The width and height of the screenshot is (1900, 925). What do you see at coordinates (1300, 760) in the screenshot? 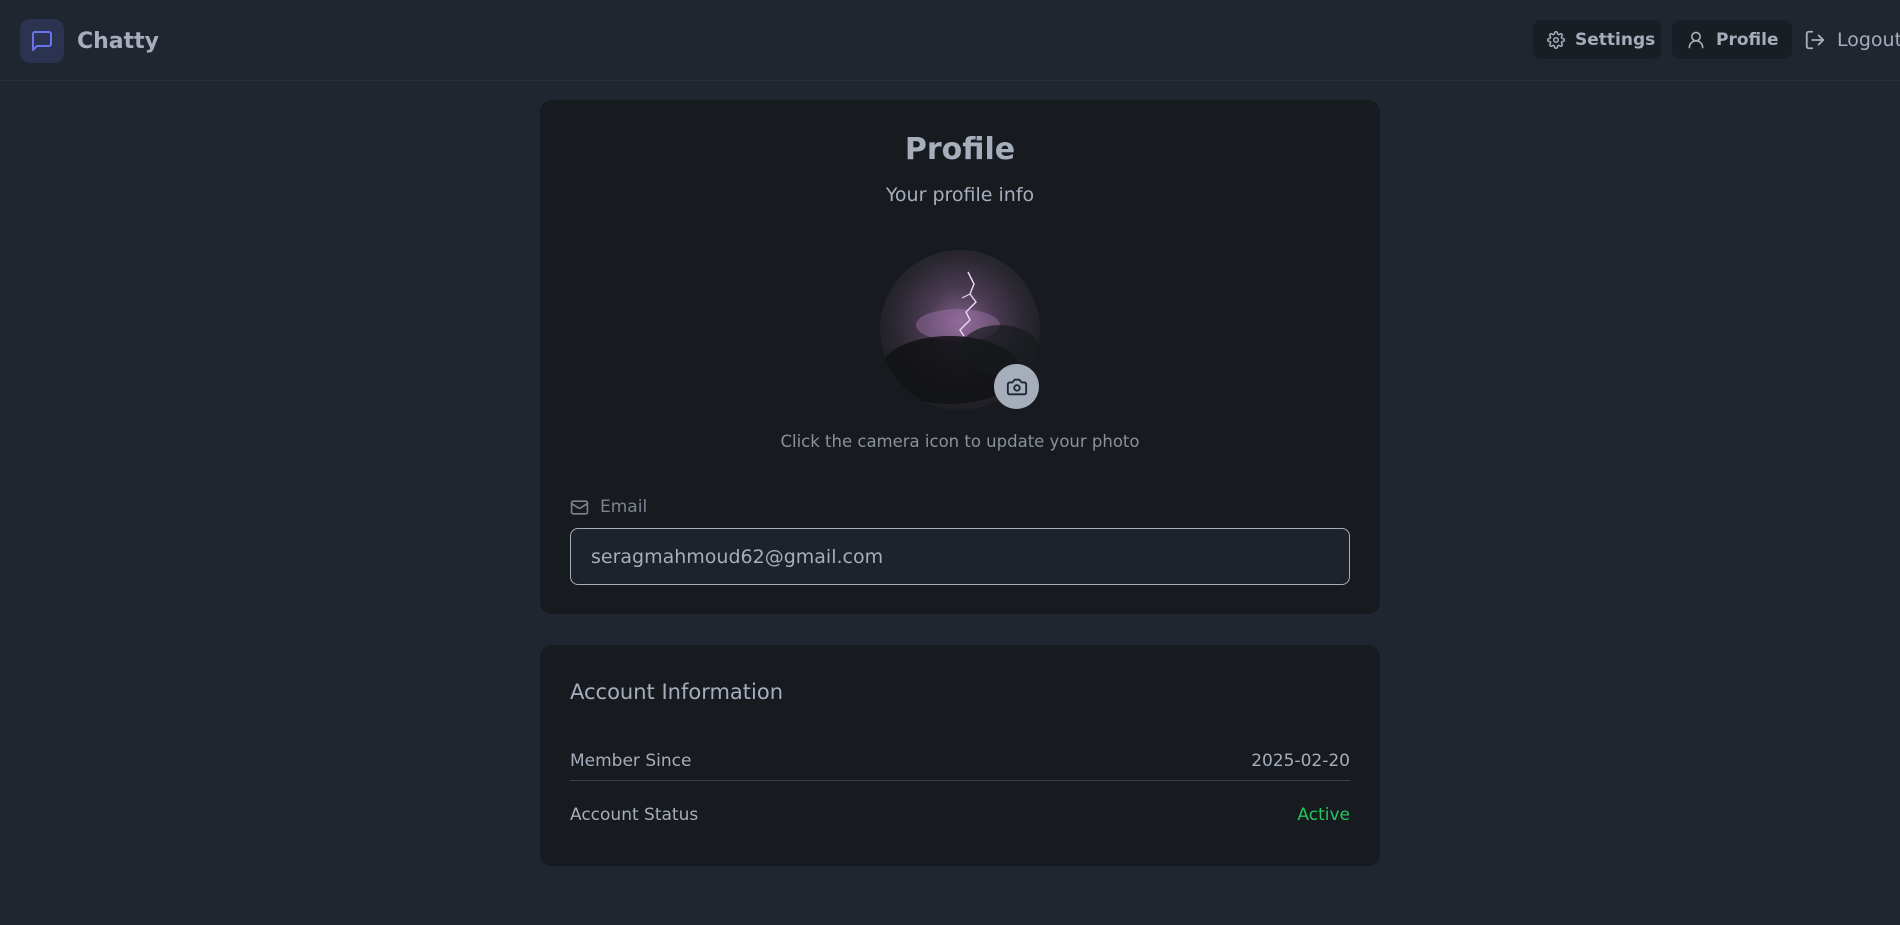
I see `member-since-value: 2025-02-20` at bounding box center [1300, 760].